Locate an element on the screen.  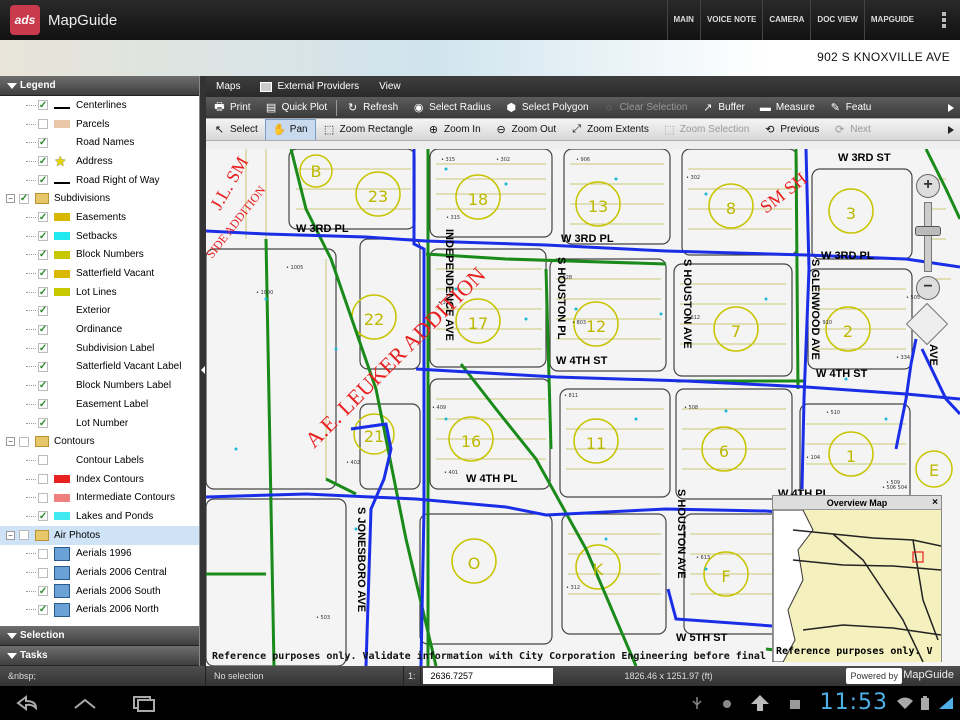
legend-item: − Contours is located at coordinates (99, 441).